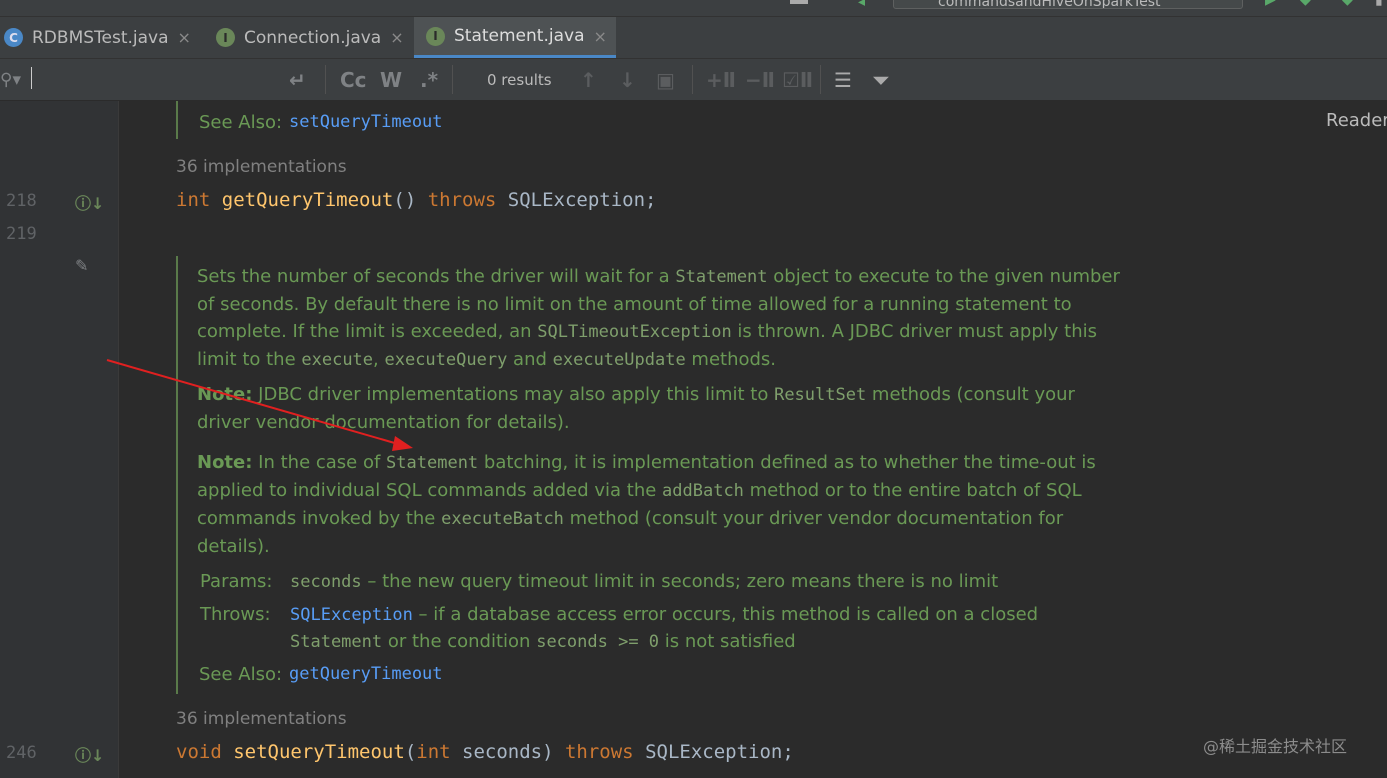 The width and height of the screenshot is (1387, 778). I want to click on watermark: @稀土掘金技术社区, so click(1275, 746).